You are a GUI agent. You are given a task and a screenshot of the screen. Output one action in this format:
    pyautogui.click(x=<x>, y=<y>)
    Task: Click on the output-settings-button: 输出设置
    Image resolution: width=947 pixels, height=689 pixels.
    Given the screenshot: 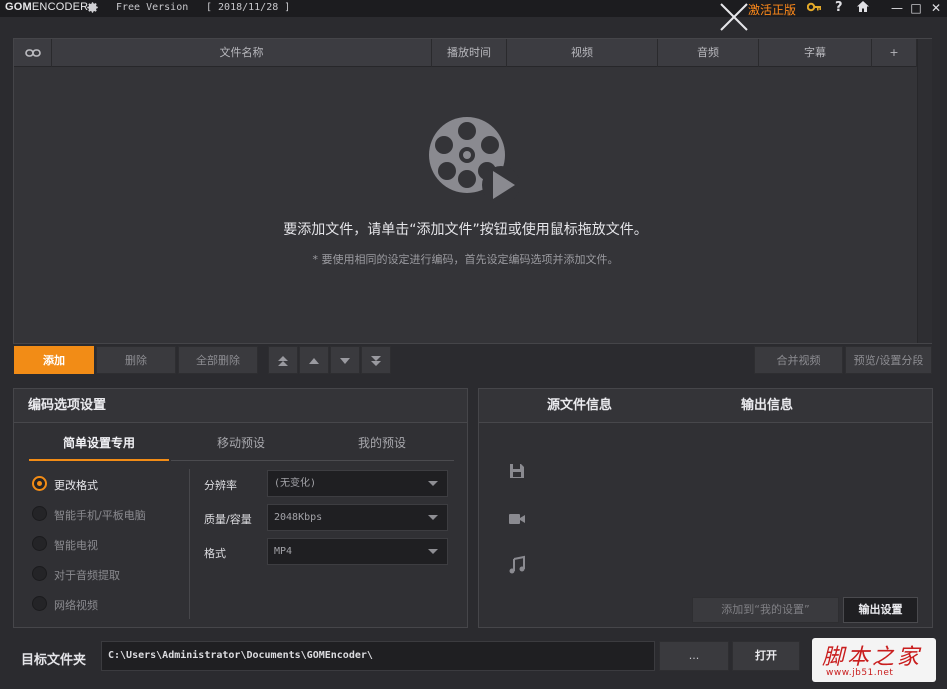 What is the action you would take?
    pyautogui.click(x=880, y=610)
    